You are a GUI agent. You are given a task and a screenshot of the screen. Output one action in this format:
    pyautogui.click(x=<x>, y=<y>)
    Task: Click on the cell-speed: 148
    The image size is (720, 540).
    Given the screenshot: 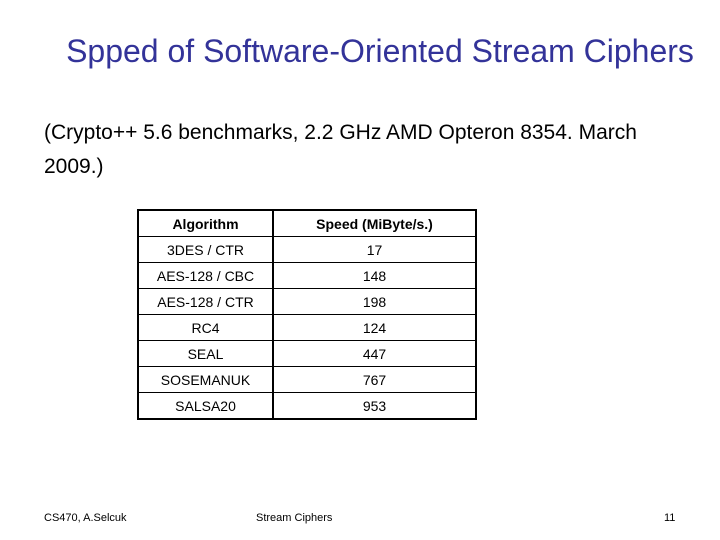 What is the action you would take?
    pyautogui.click(x=374, y=275)
    